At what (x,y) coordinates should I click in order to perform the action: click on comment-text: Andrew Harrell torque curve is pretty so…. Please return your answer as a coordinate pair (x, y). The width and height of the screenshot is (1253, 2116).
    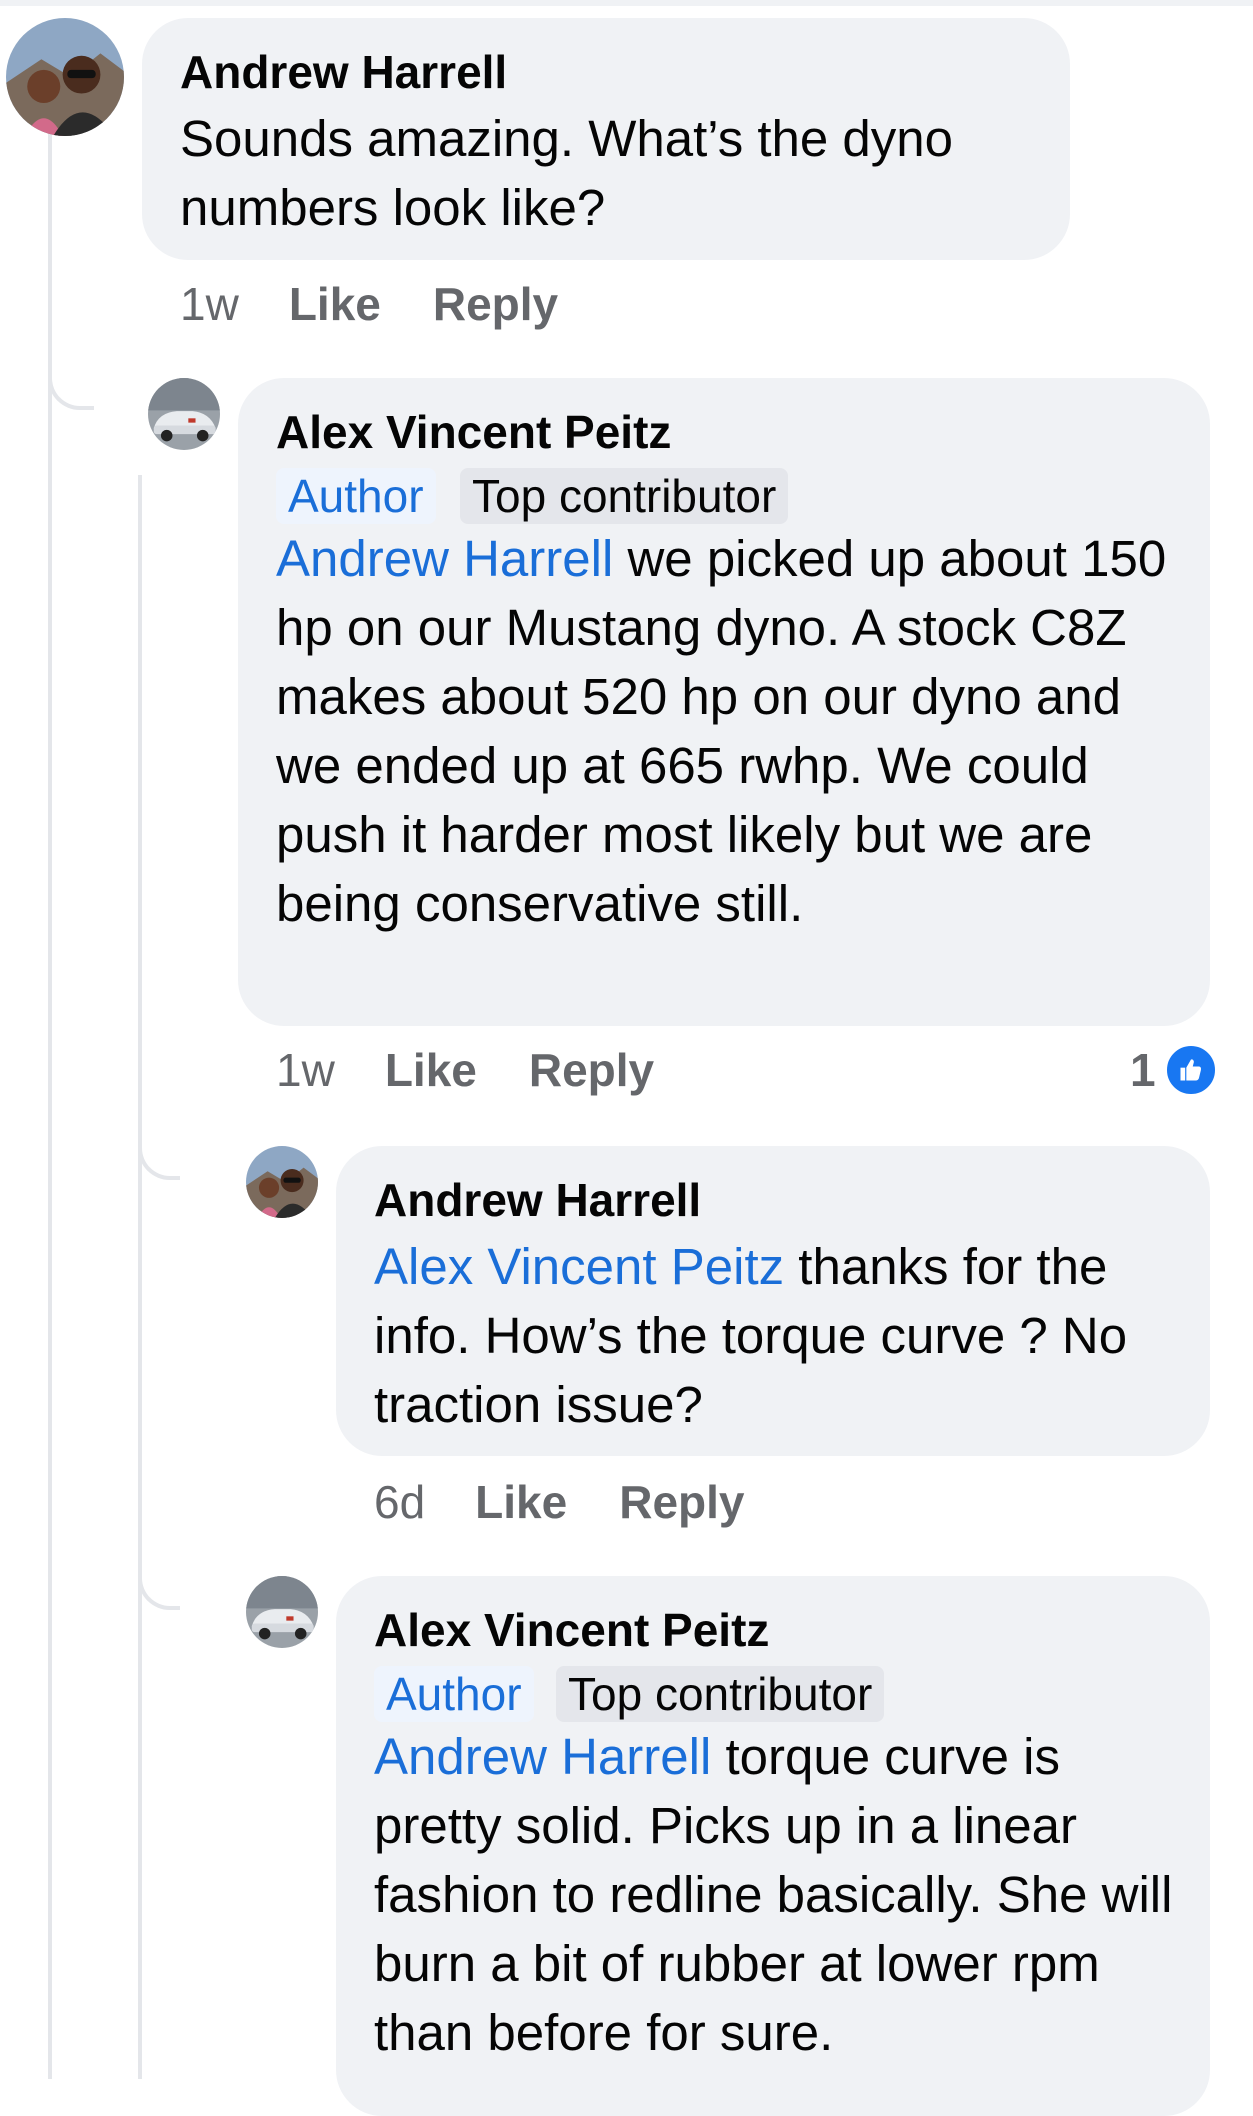
    Looking at the image, I should click on (784, 1894).